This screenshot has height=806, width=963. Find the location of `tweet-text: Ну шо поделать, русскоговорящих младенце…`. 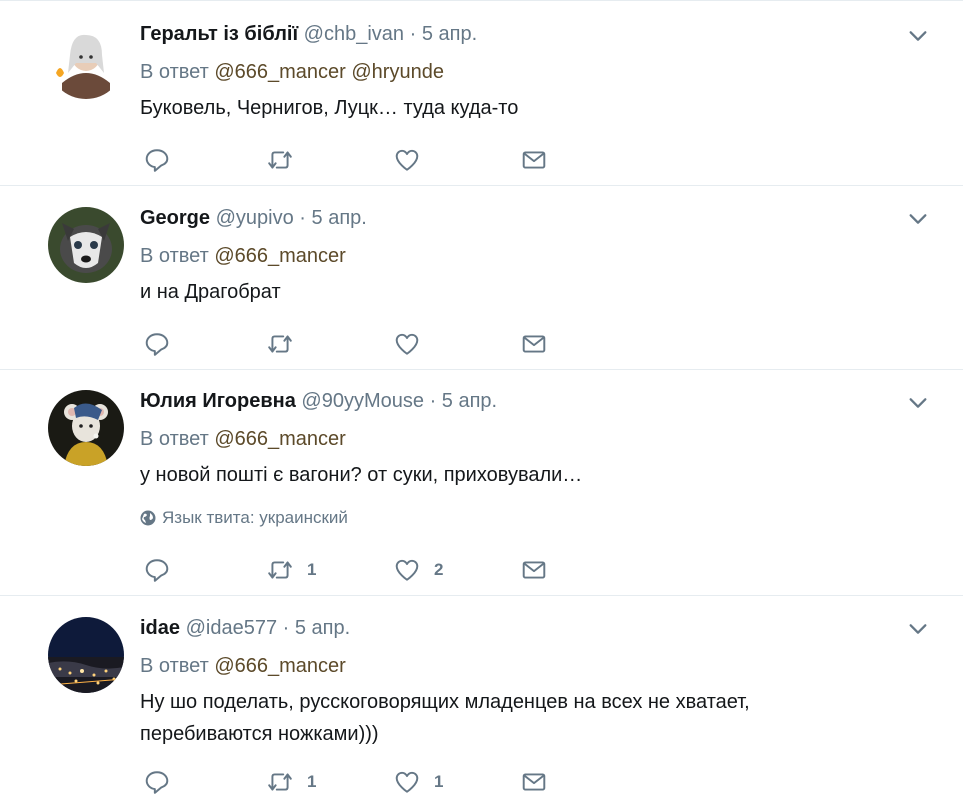

tweet-text: Ну шо поделать, русскоговорящих младенце… is located at coordinates (445, 718).